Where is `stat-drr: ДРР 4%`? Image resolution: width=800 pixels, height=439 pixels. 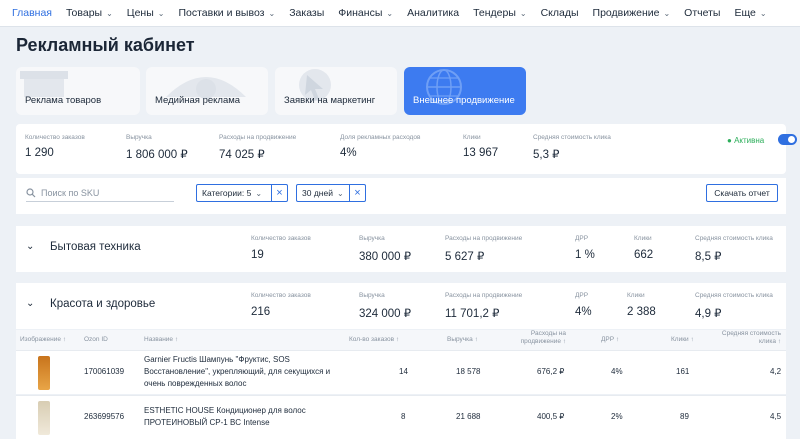
stat-drr: ДРР 4% is located at coordinates (583, 305).